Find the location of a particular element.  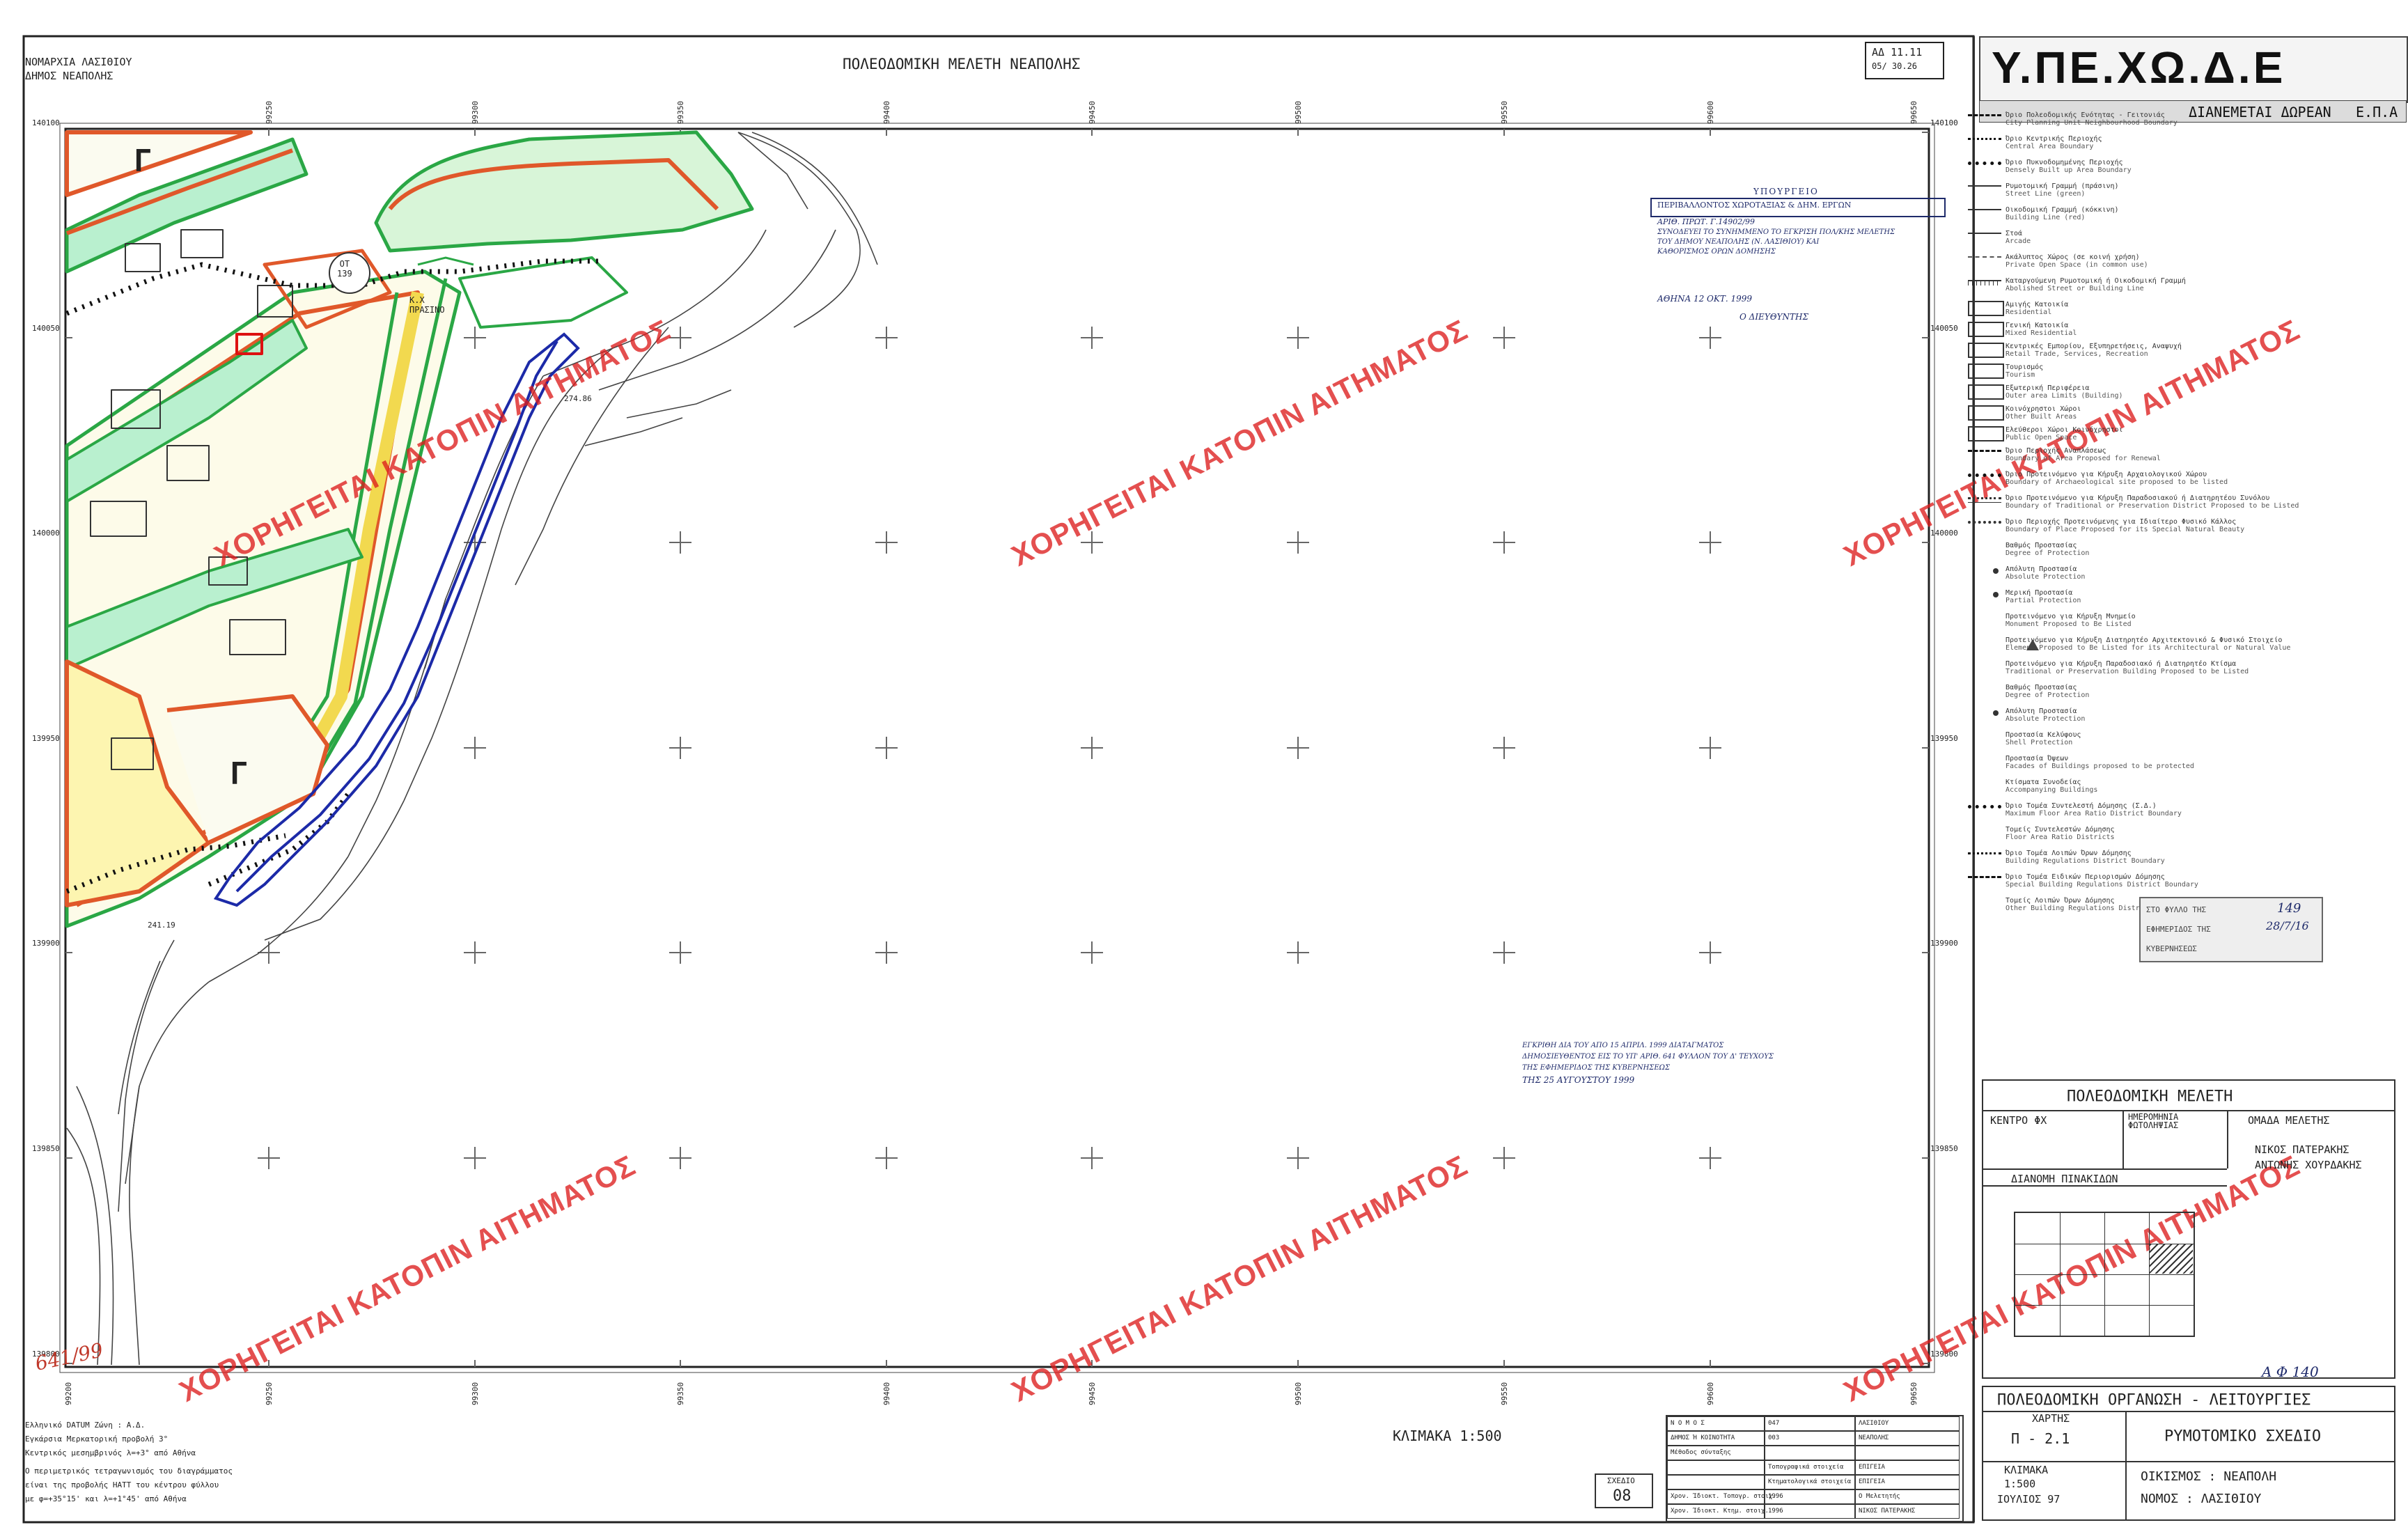

grid-y-label: 140100 is located at coordinates (46, 123).